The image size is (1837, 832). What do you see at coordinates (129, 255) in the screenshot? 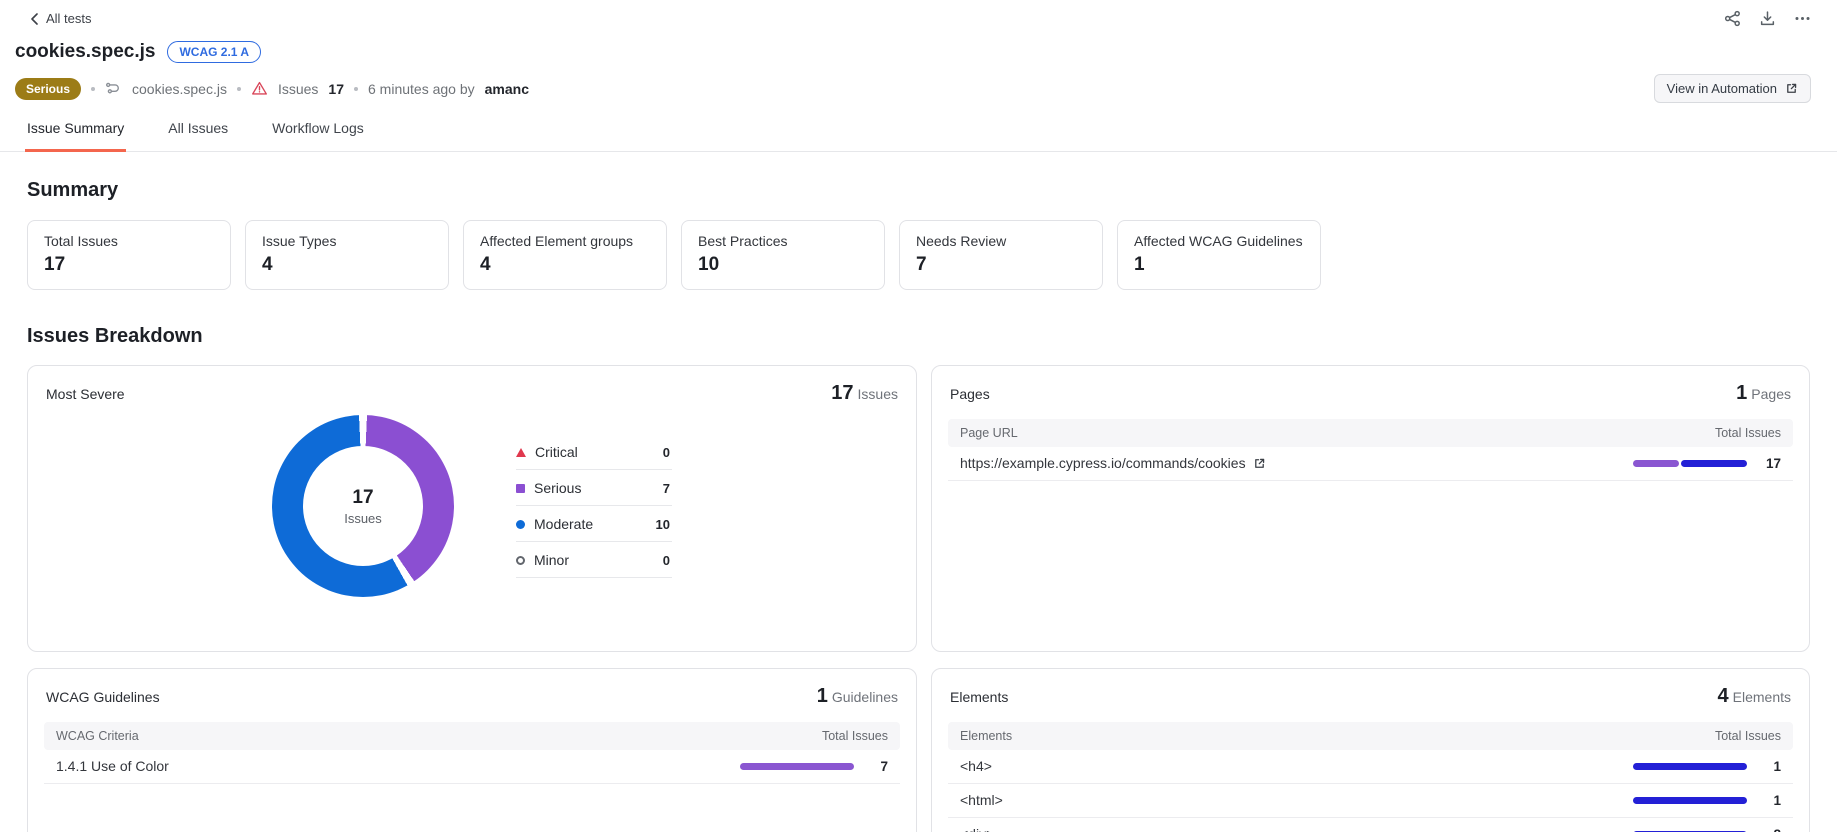
I see `stat-card-total-issues: Total Issues 17` at bounding box center [129, 255].